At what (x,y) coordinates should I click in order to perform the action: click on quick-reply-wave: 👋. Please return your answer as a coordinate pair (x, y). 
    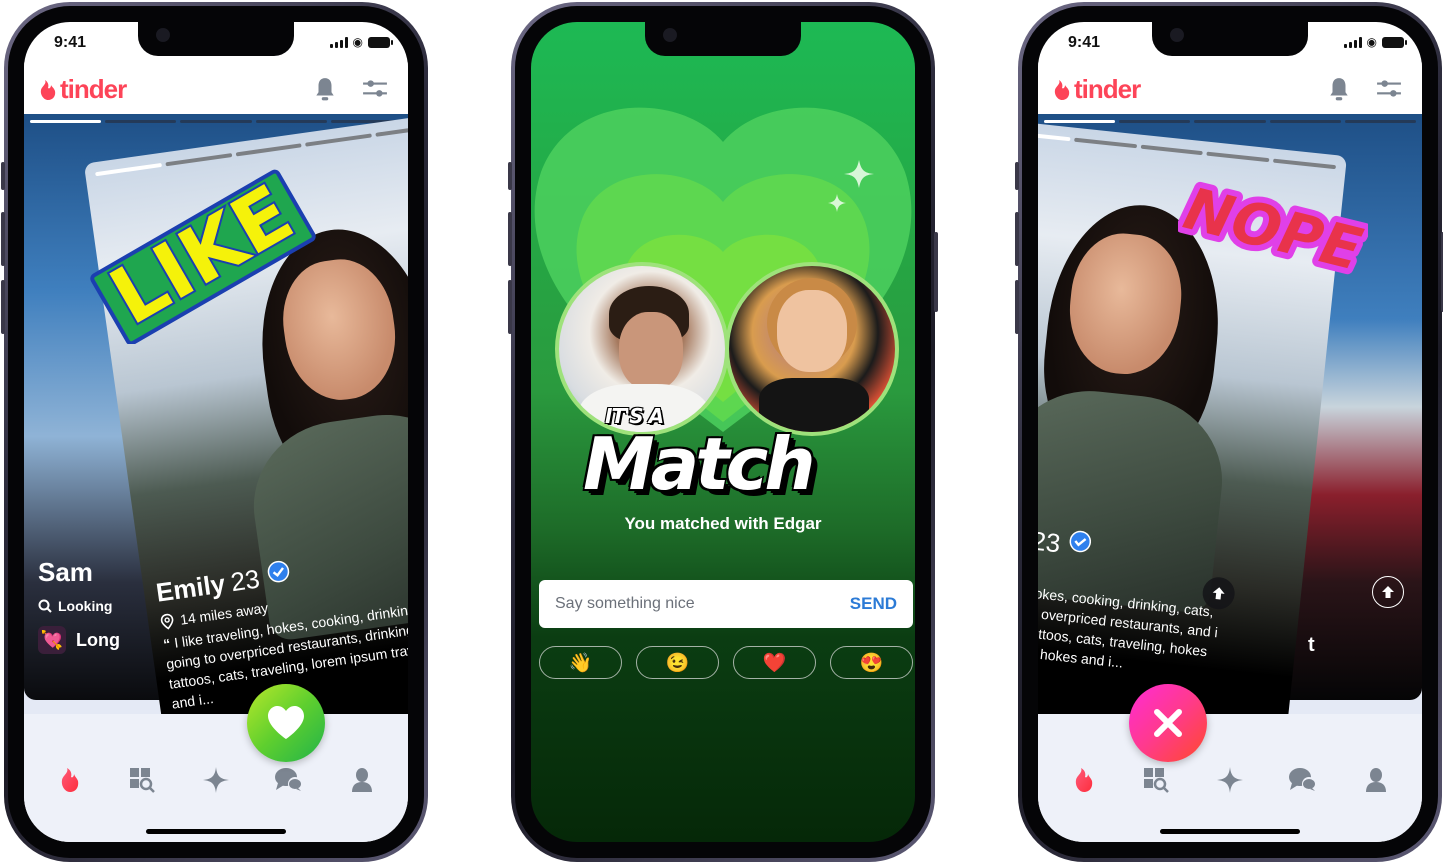
    Looking at the image, I should click on (580, 662).